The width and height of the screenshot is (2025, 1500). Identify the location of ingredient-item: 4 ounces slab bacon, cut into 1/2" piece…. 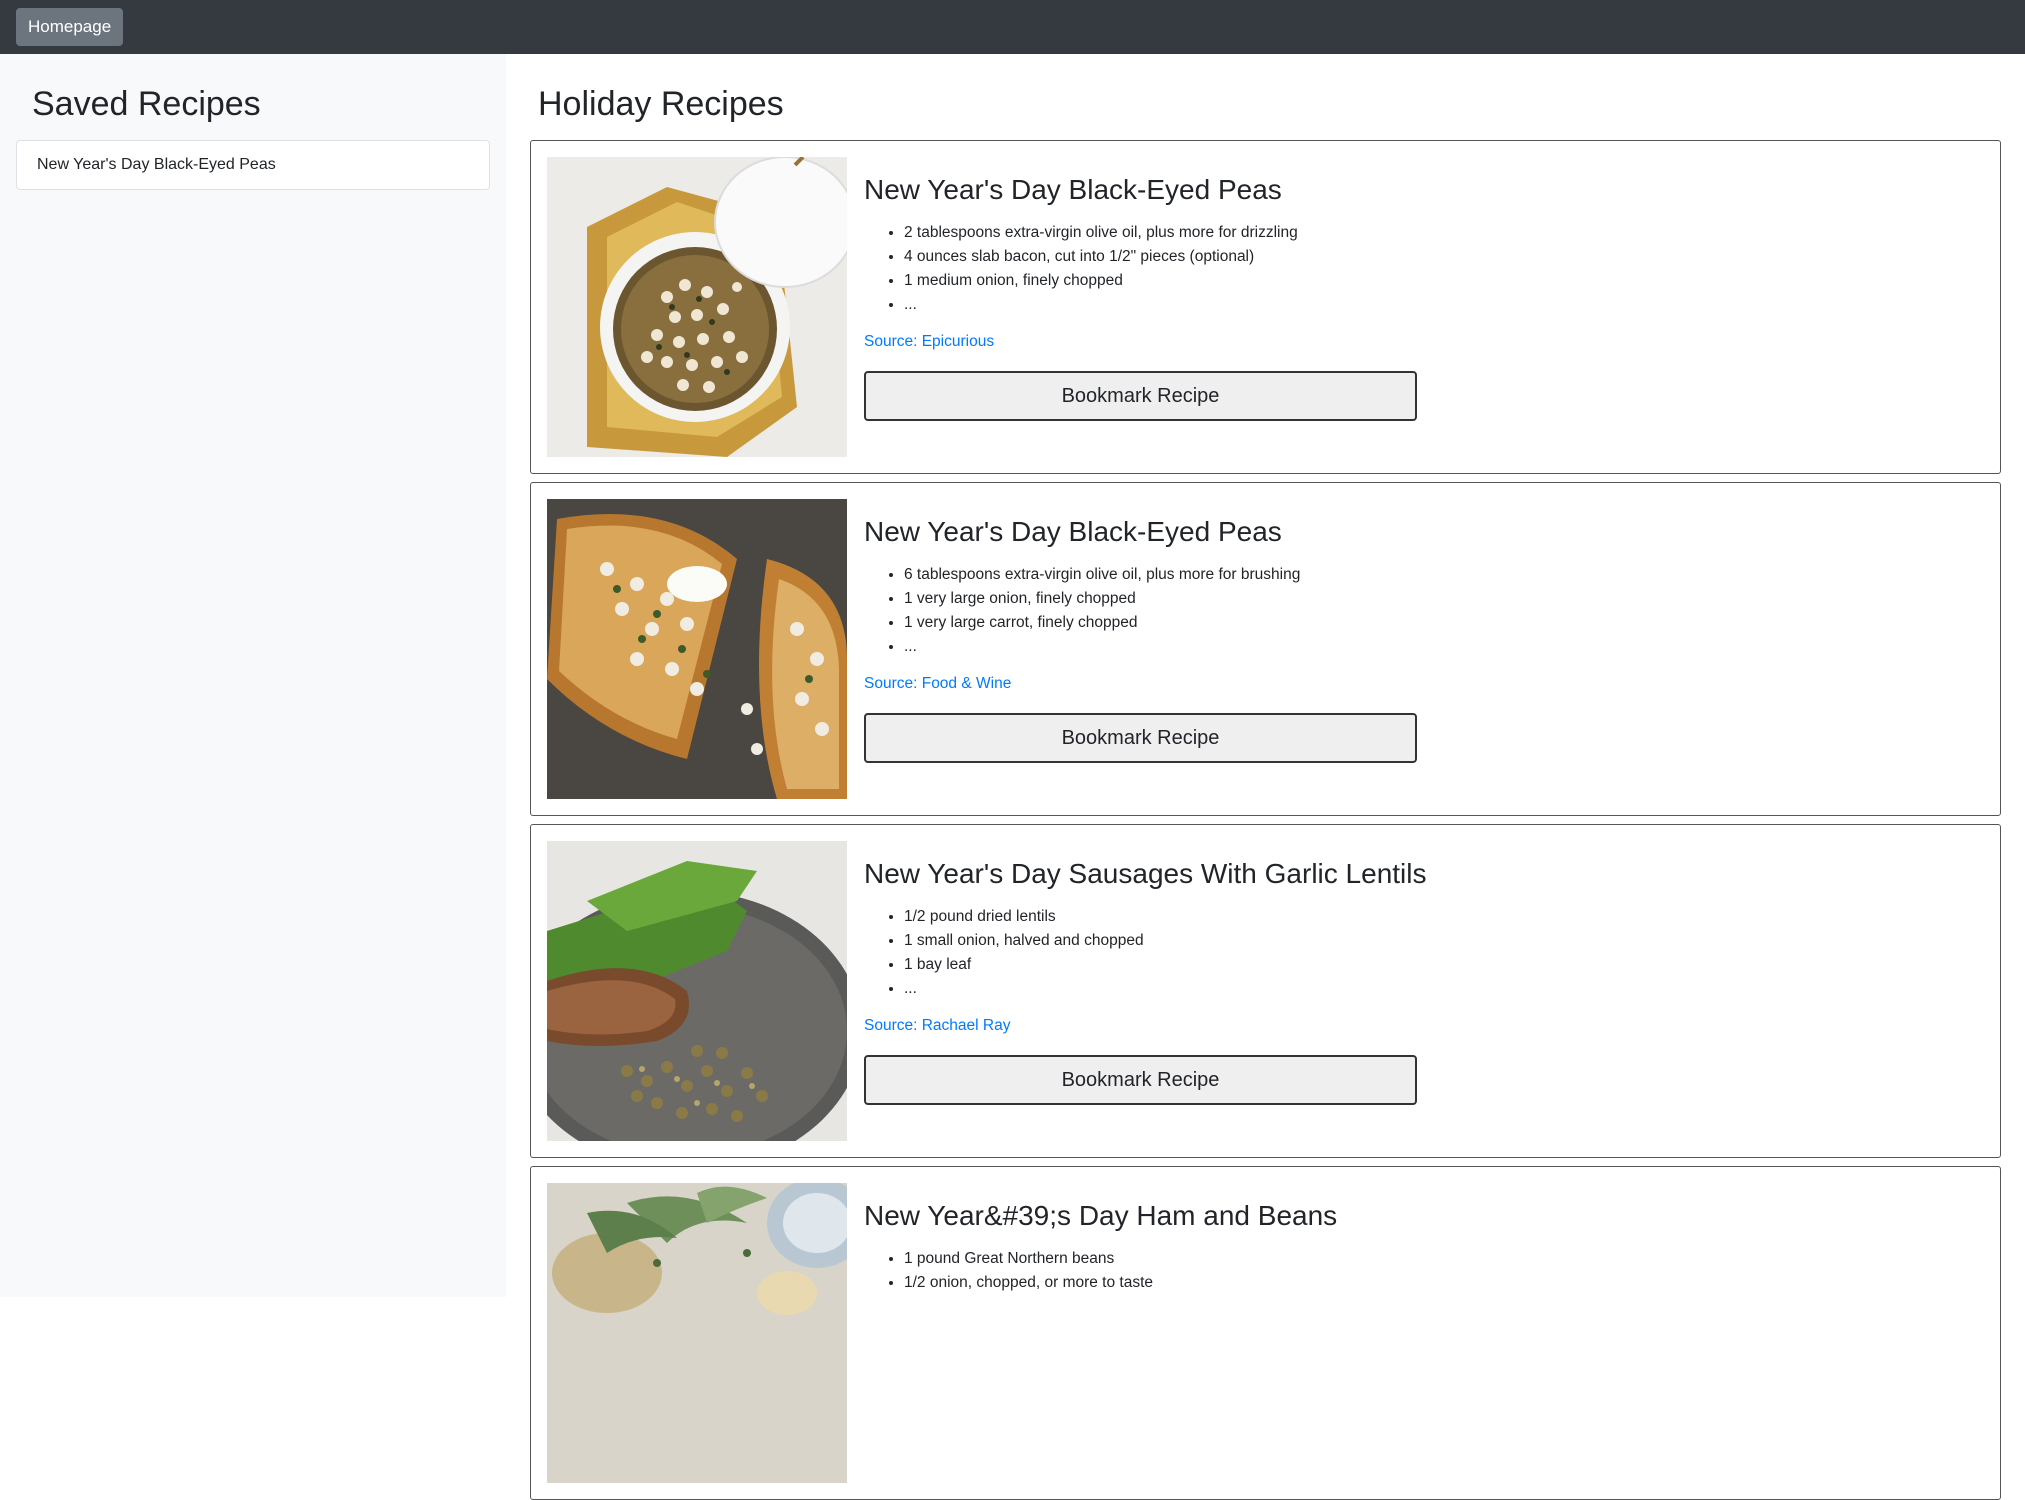
(1101, 257).